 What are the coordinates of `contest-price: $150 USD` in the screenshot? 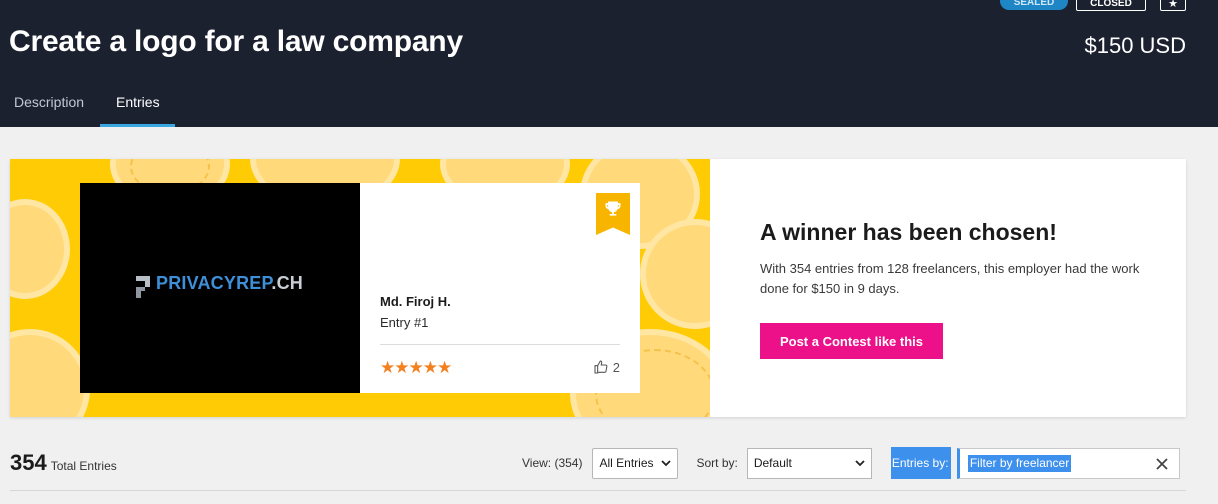 It's located at (1135, 45).